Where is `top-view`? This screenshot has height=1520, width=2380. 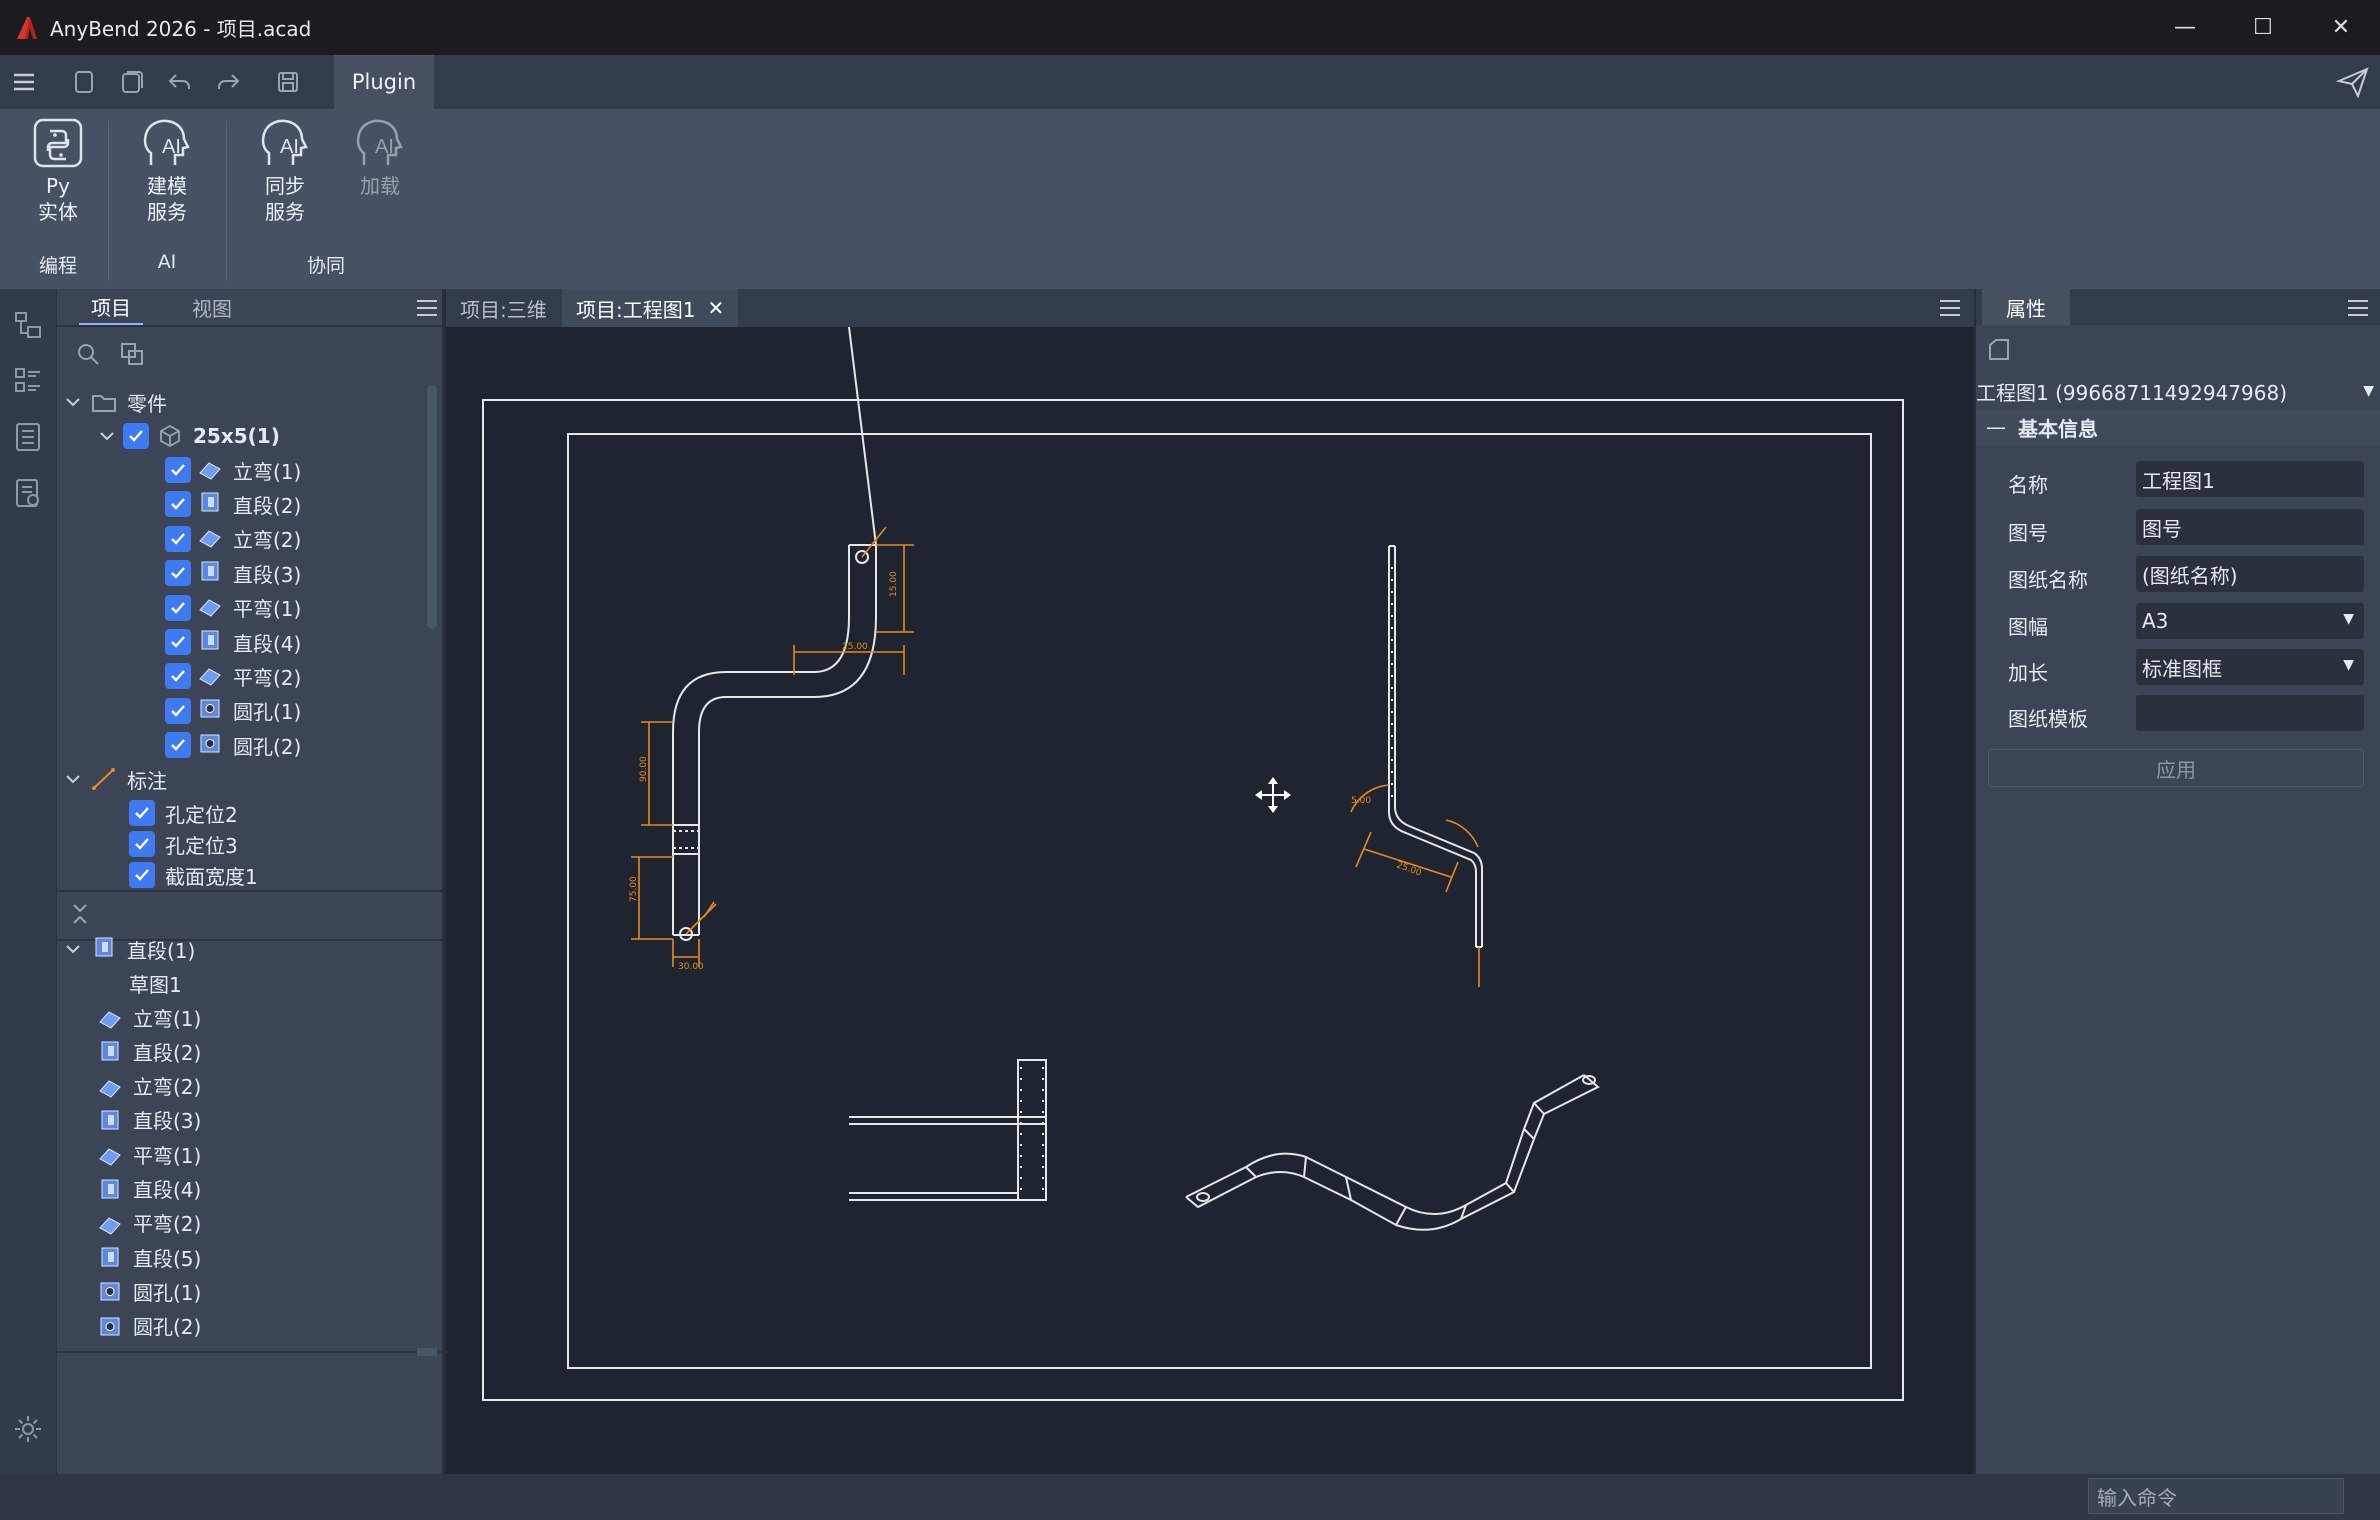 top-view is located at coordinates (948, 1119).